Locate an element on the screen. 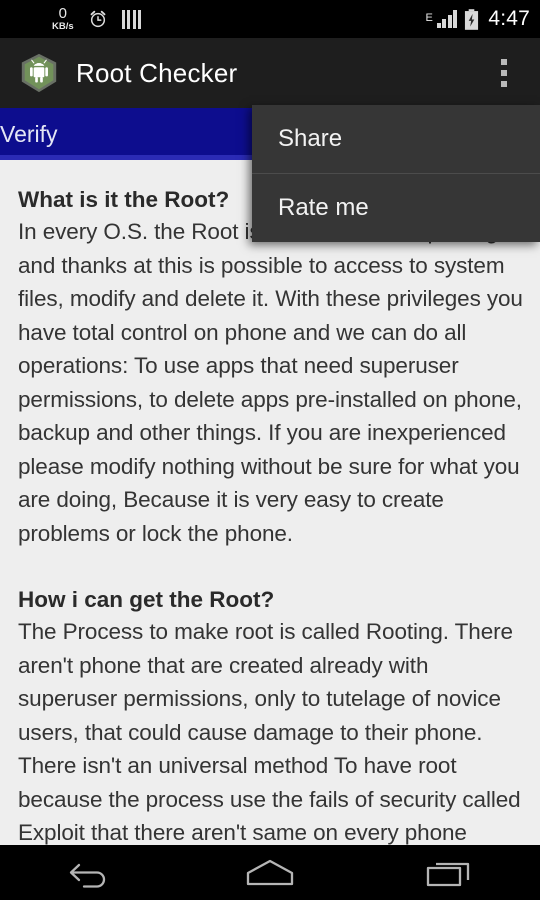  battery-charging-icon is located at coordinates (471, 19).